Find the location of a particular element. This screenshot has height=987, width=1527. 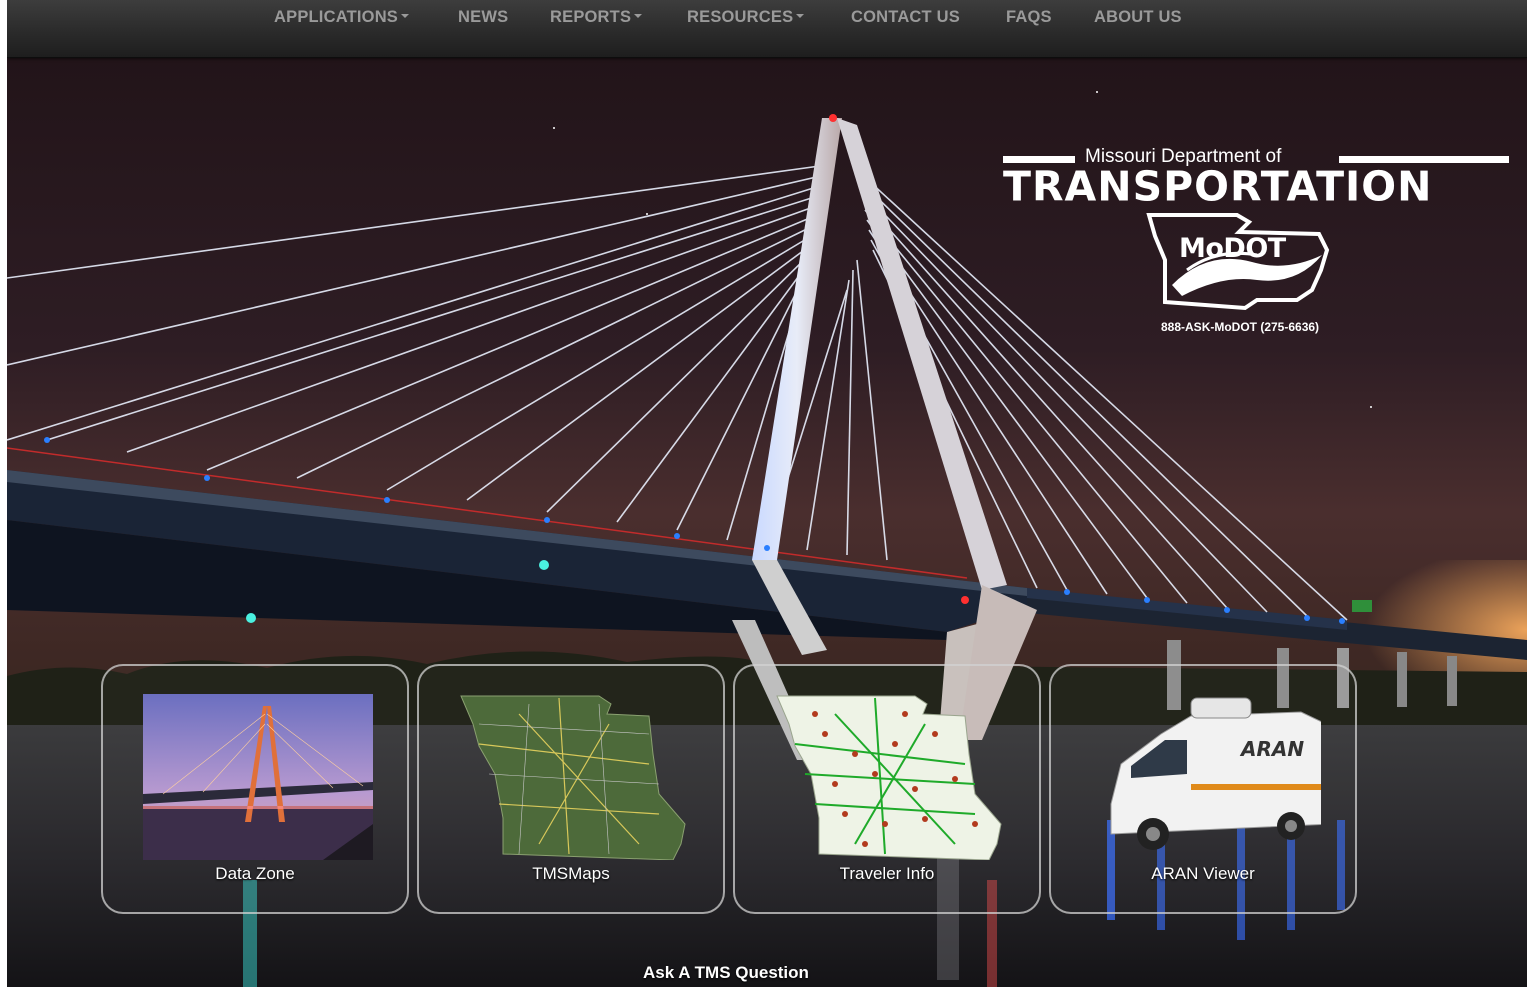

nav-reports-label: REPORTS is located at coordinates (591, 17).